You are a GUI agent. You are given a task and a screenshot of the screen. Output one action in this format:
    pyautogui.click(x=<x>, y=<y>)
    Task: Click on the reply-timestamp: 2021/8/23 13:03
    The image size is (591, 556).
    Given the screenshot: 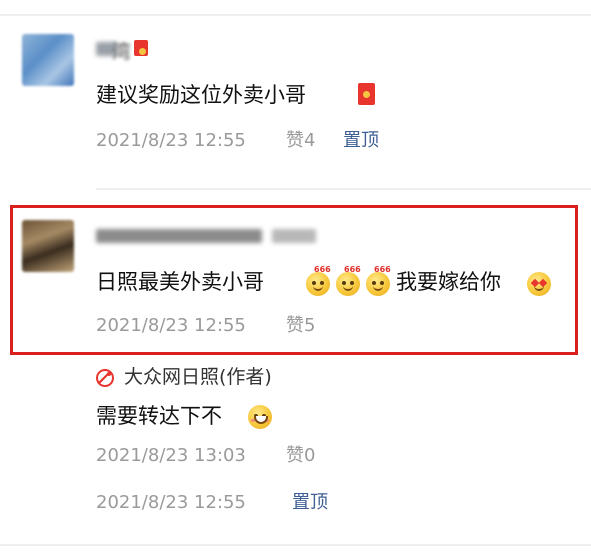 What is the action you would take?
    pyautogui.click(x=171, y=455)
    